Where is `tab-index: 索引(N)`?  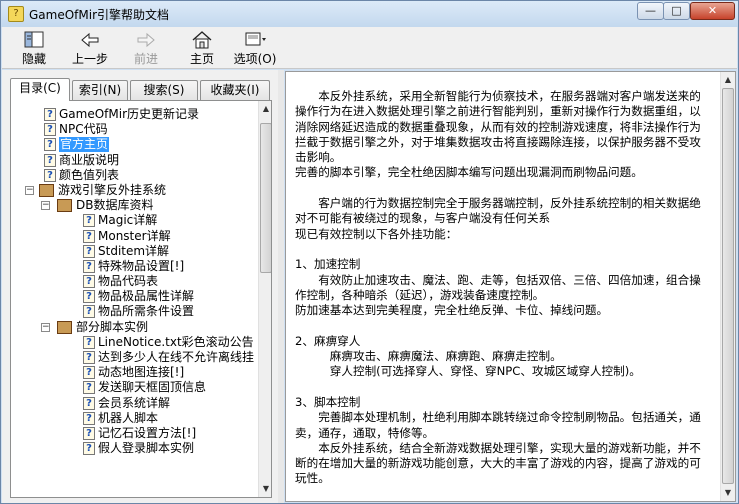
tab-index: 索引(N) is located at coordinates (100, 90).